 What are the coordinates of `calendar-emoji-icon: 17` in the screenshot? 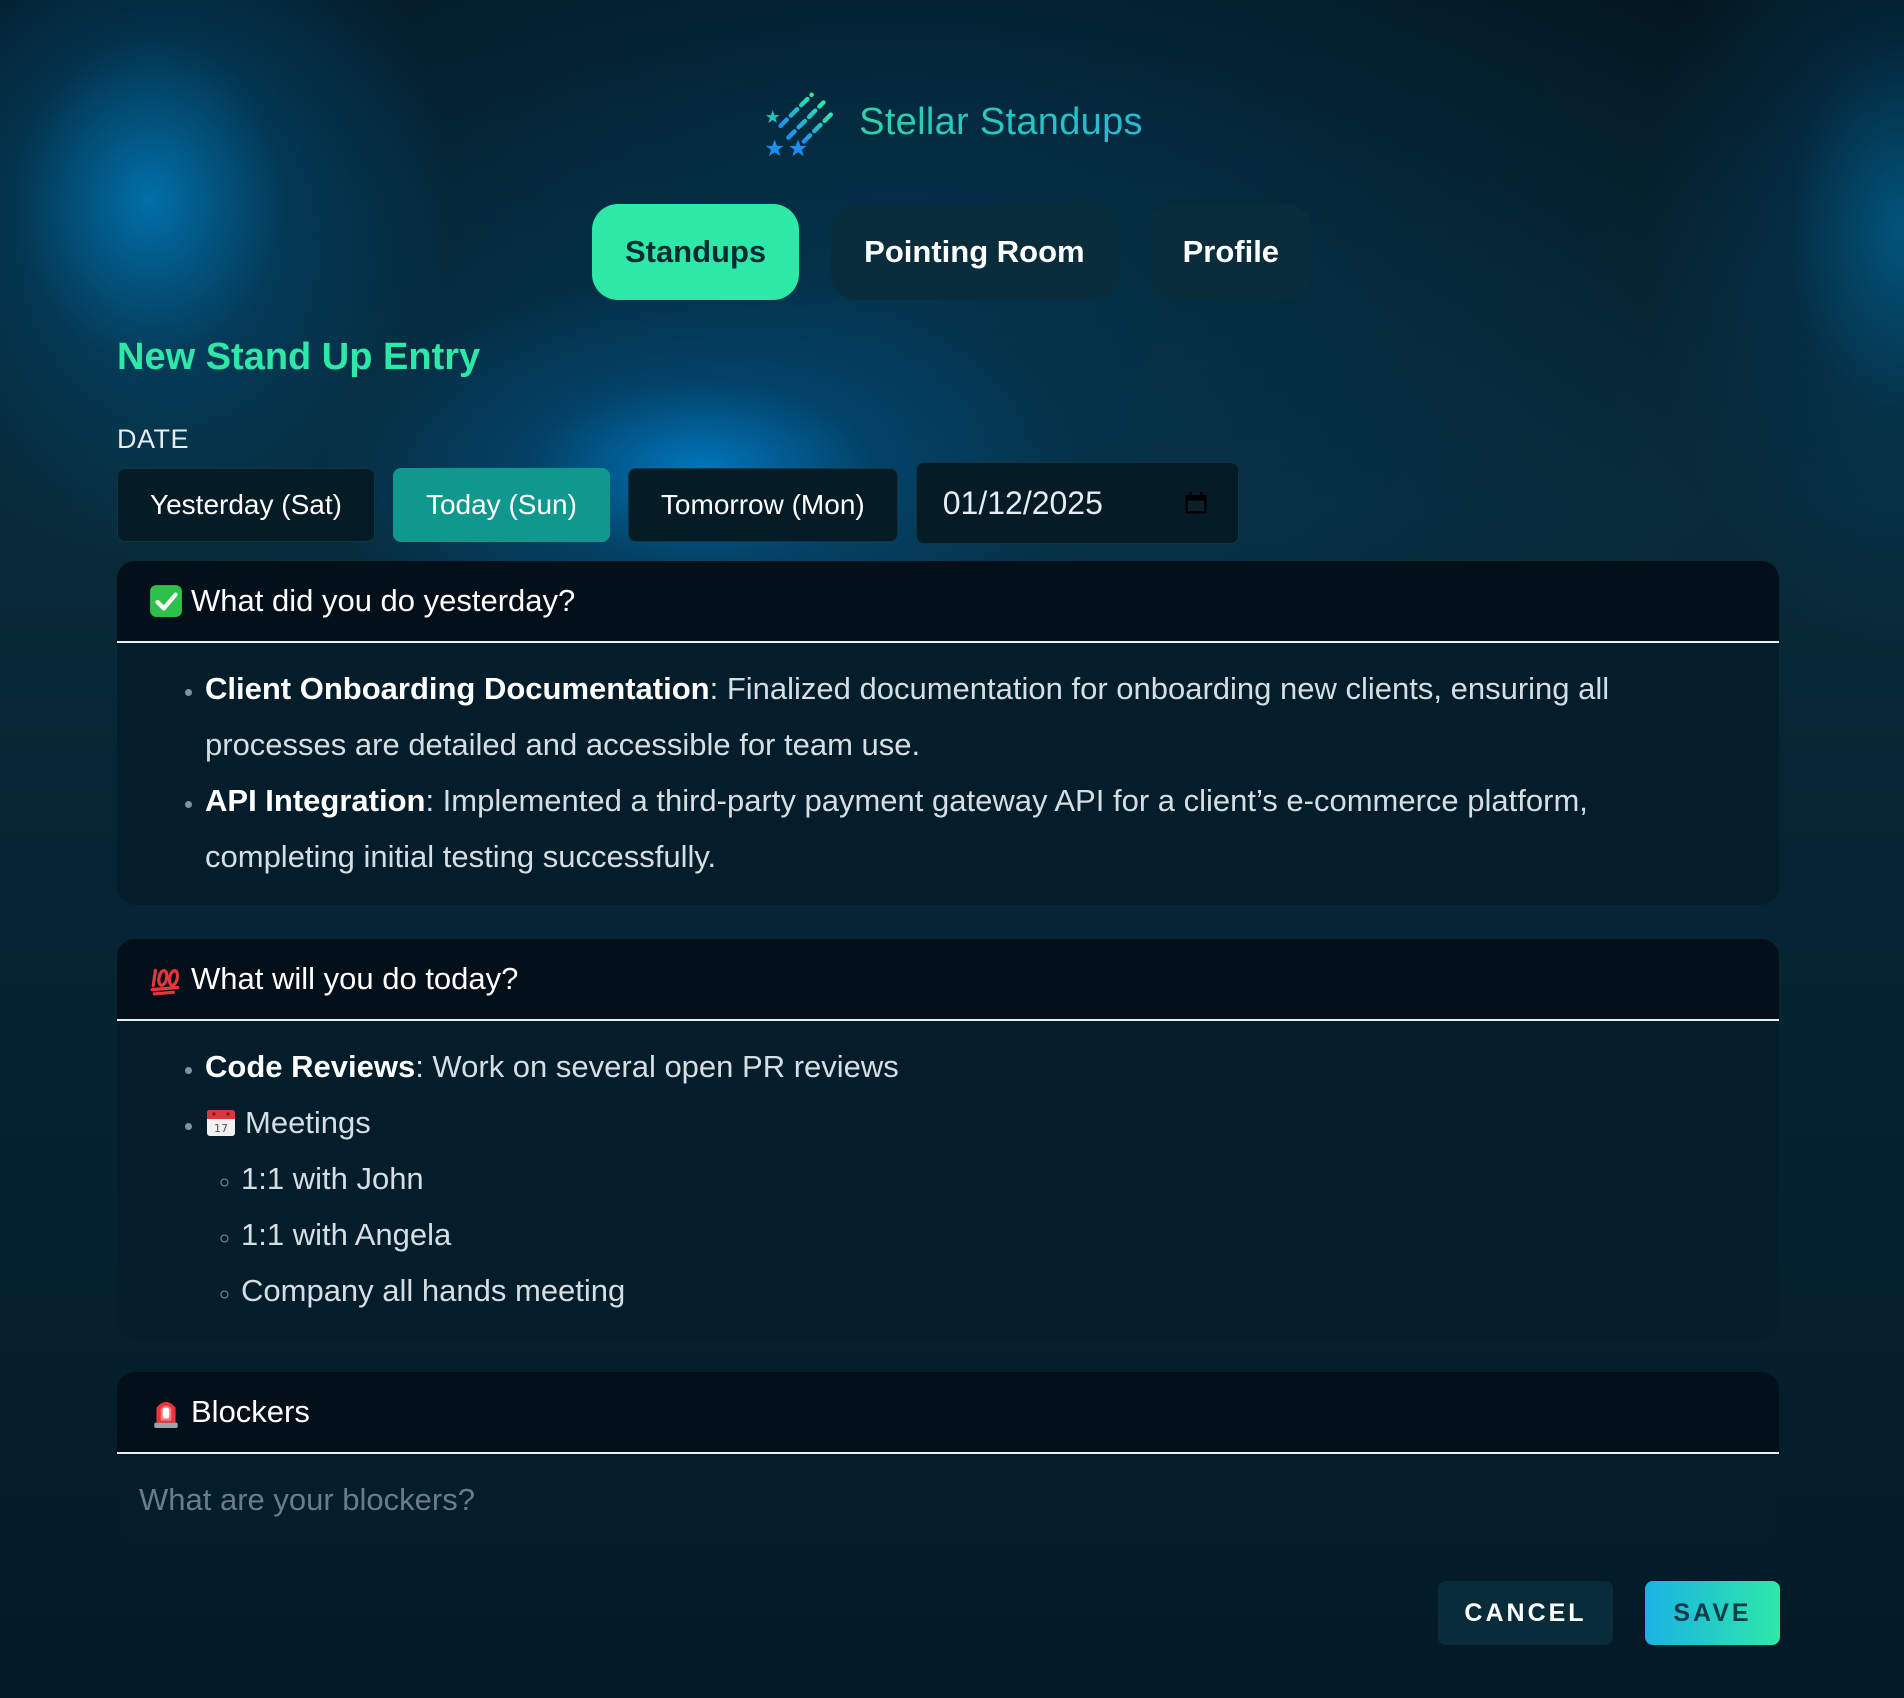 It's located at (221, 1123).